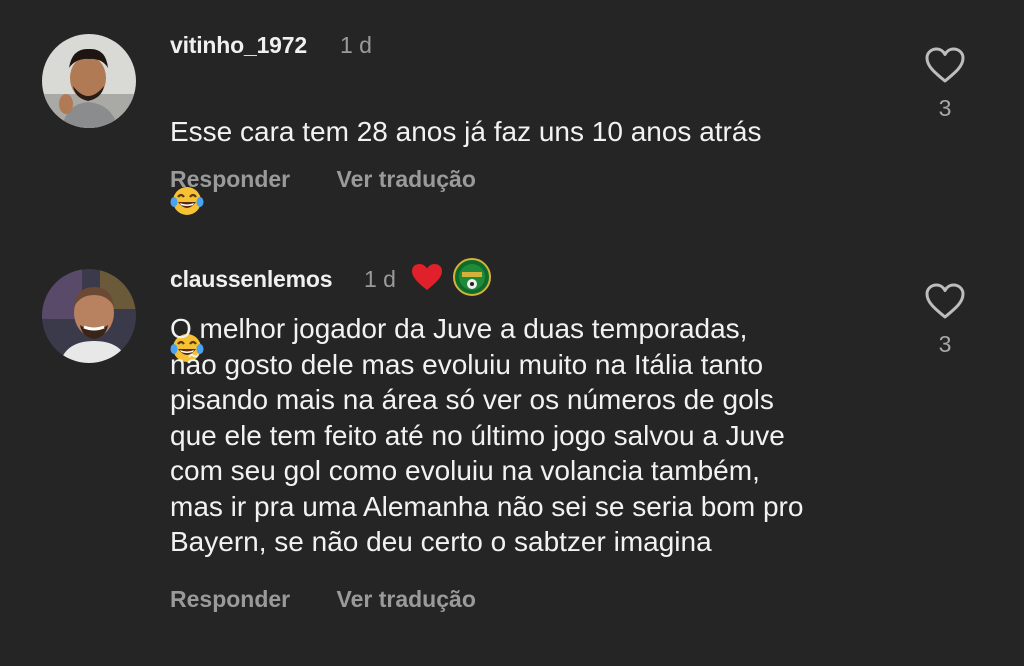  I want to click on comment-username: vitinho_1972, so click(238, 45).